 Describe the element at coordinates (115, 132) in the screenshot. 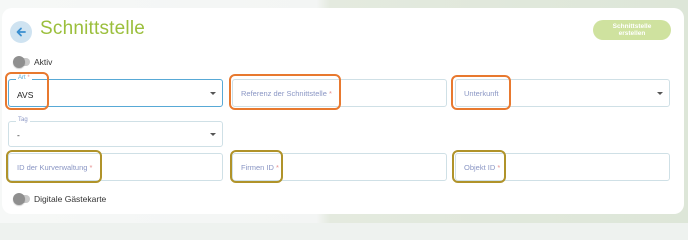

I see `tag-select: Tag -` at that location.